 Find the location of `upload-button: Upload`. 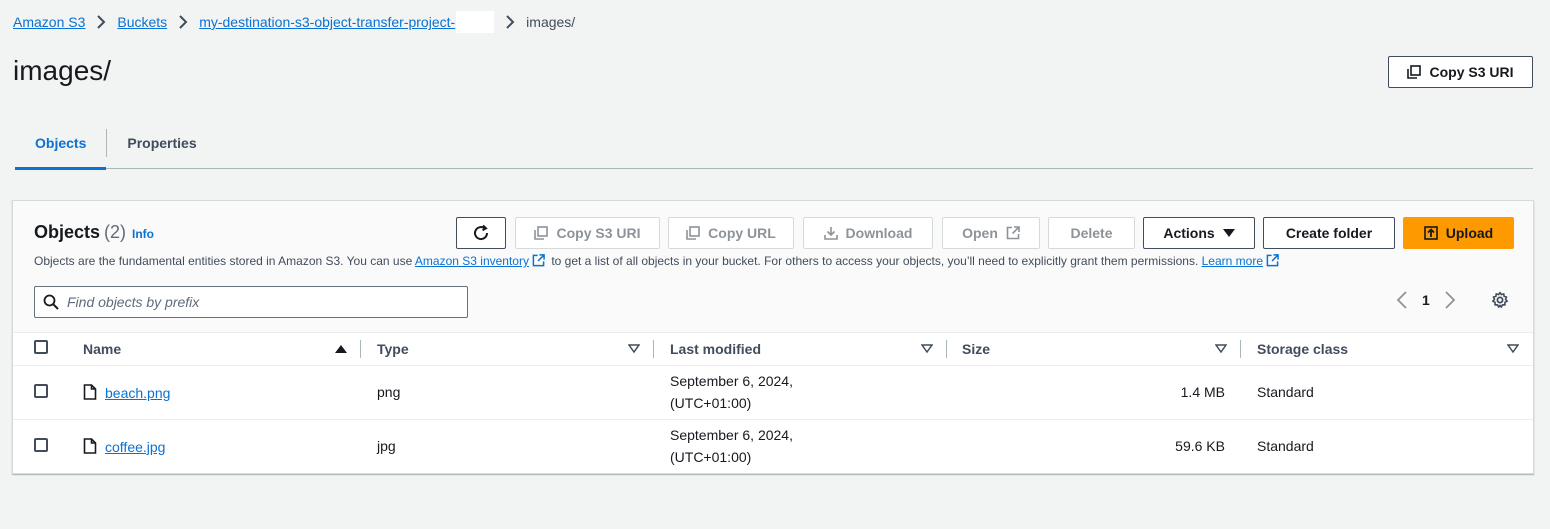

upload-button: Upload is located at coordinates (1458, 233).